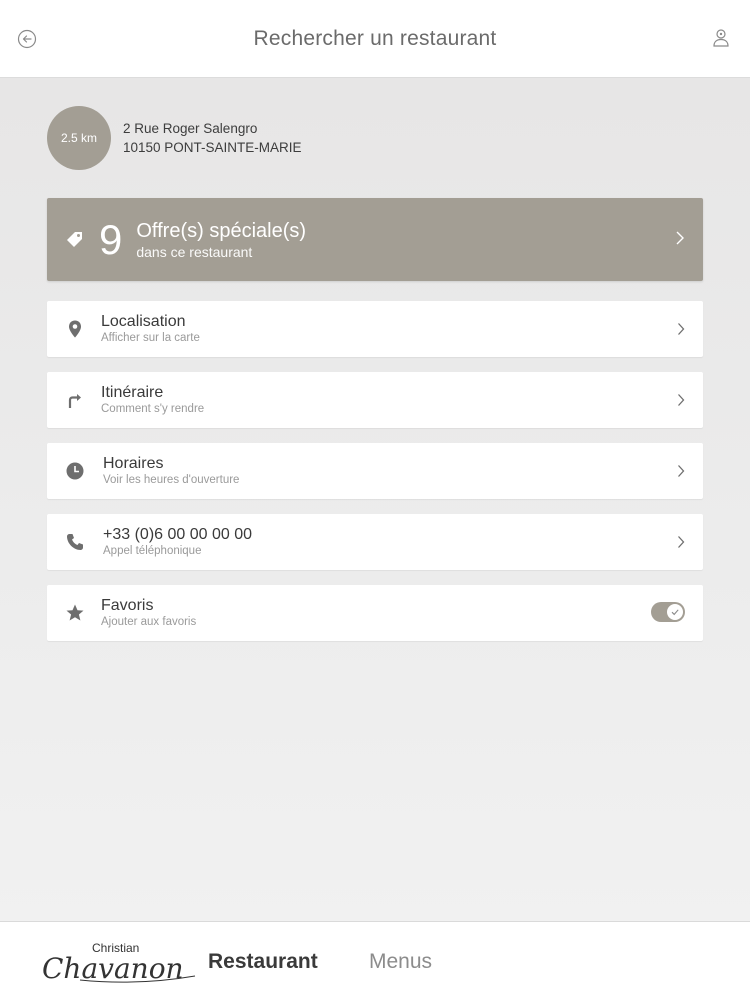  What do you see at coordinates (171, 470) in the screenshot?
I see `hours-texts: Horaires Voir les heures d'ouverture` at bounding box center [171, 470].